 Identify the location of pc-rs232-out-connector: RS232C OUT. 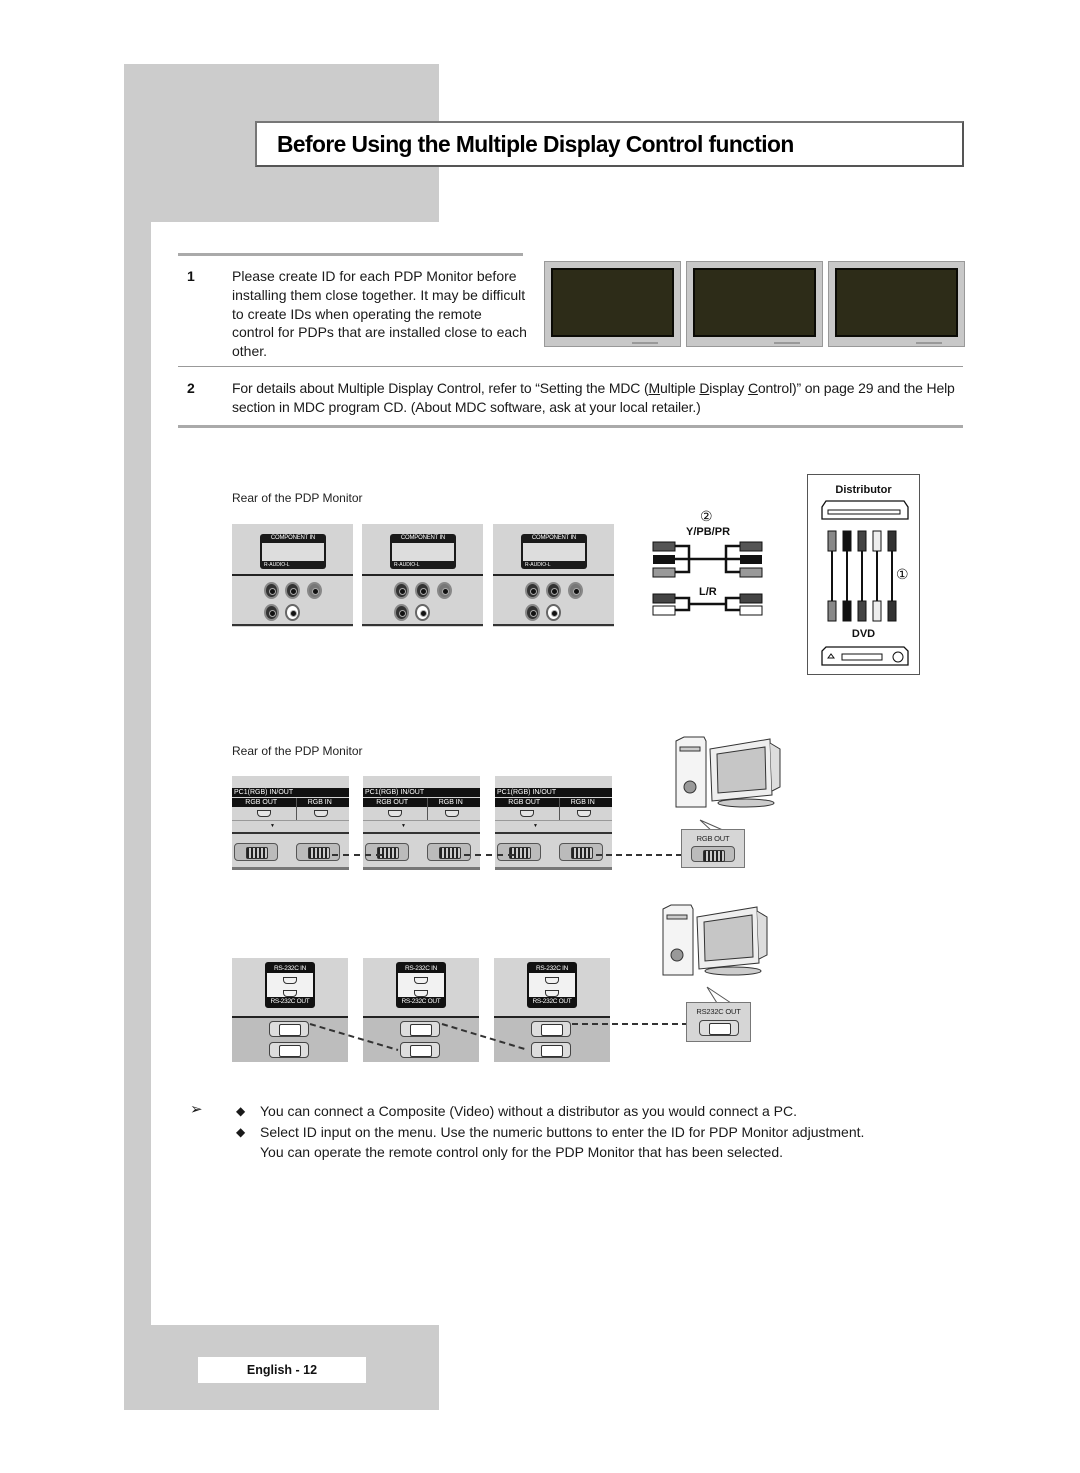
(718, 1022).